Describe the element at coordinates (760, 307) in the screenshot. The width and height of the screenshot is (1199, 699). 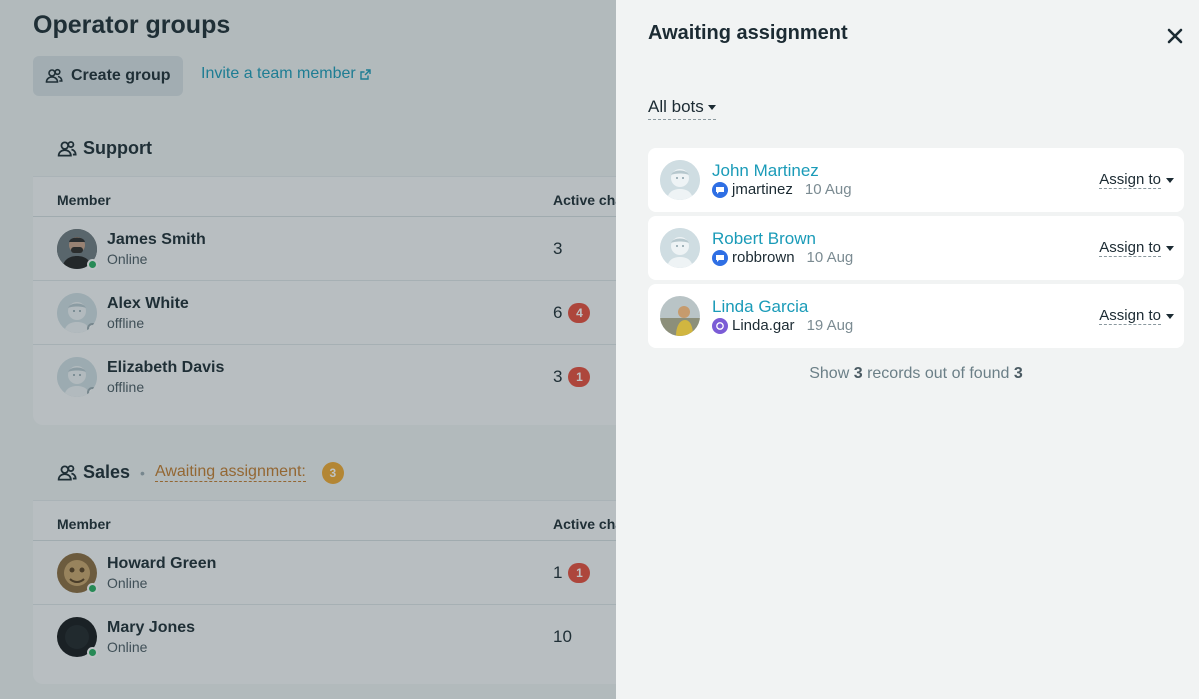
I see `contact-name-link: Linda Garcia` at that location.